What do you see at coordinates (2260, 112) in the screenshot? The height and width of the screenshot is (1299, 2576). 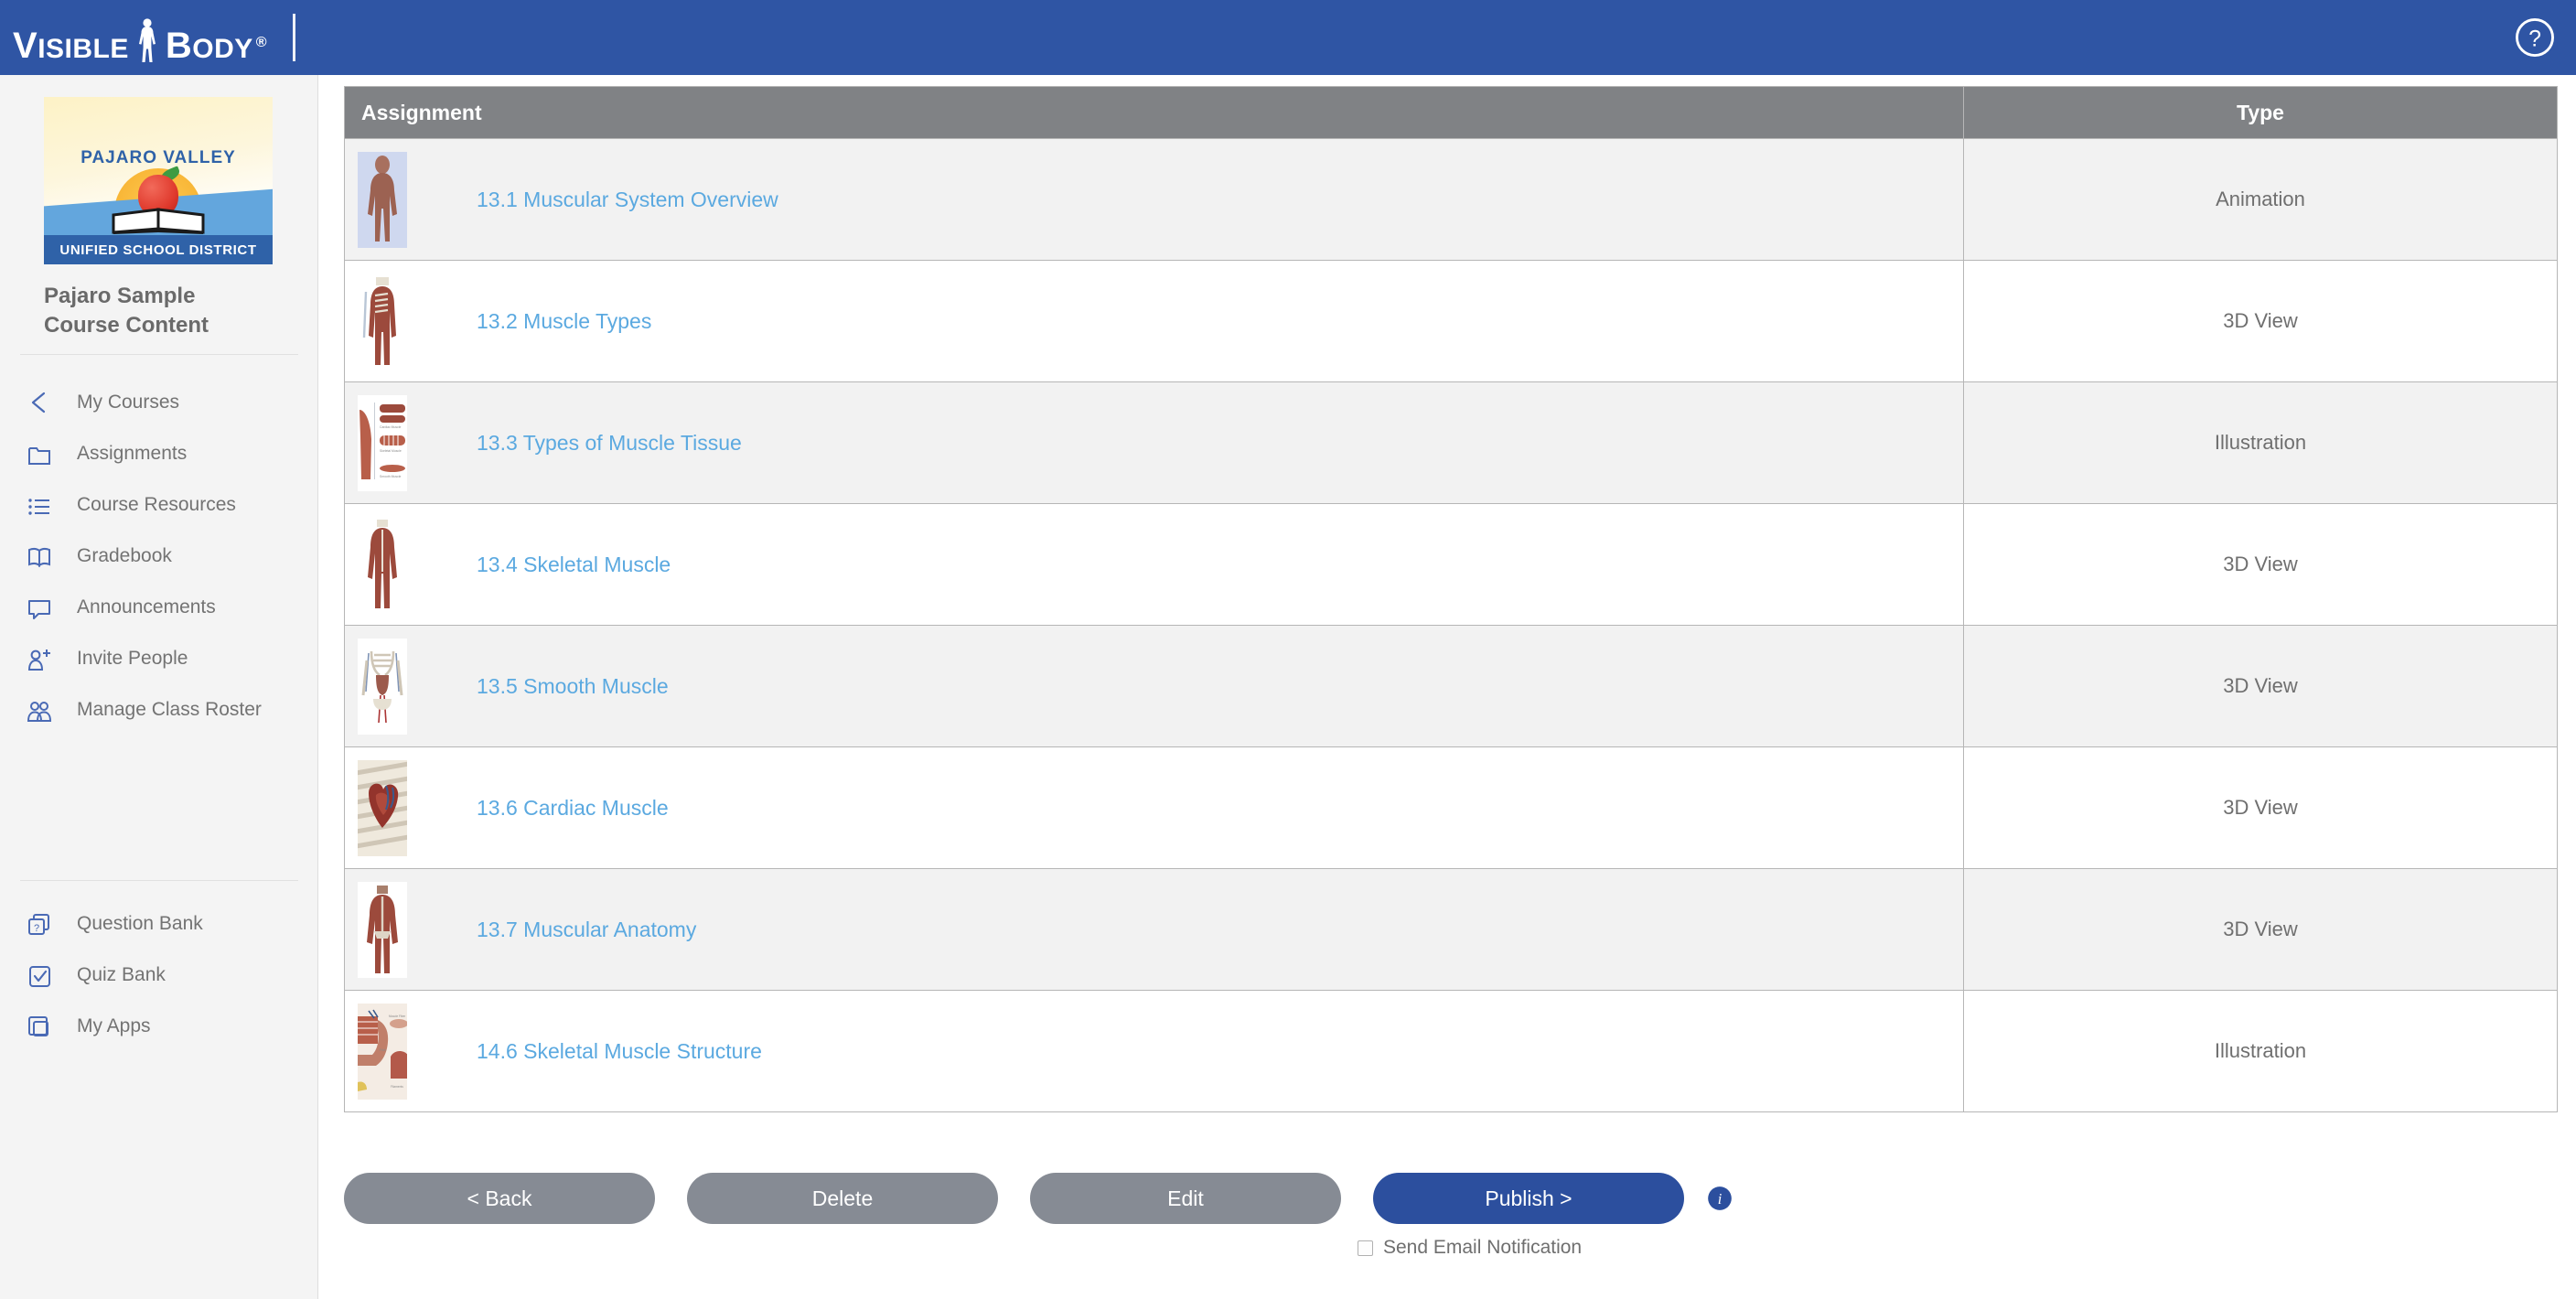 I see `column-header-type: Type` at bounding box center [2260, 112].